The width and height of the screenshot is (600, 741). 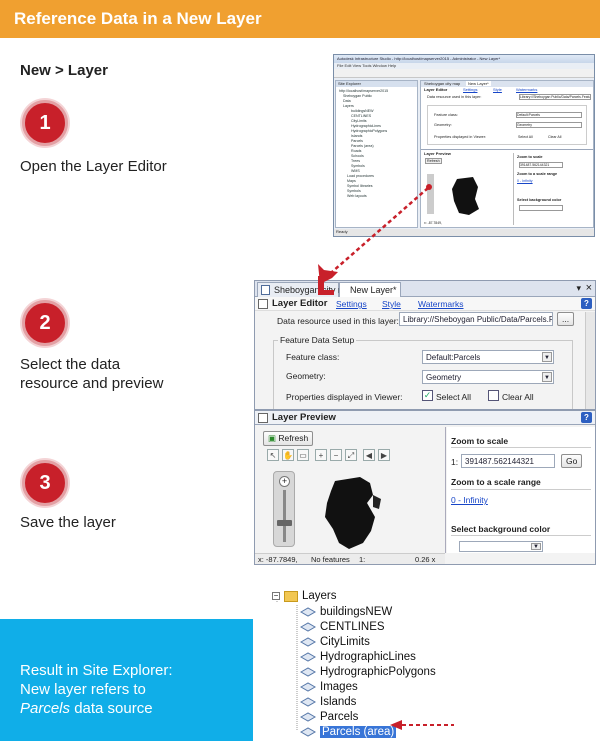 What do you see at coordinates (336, 455) in the screenshot?
I see `zoom-out-icon: −` at bounding box center [336, 455].